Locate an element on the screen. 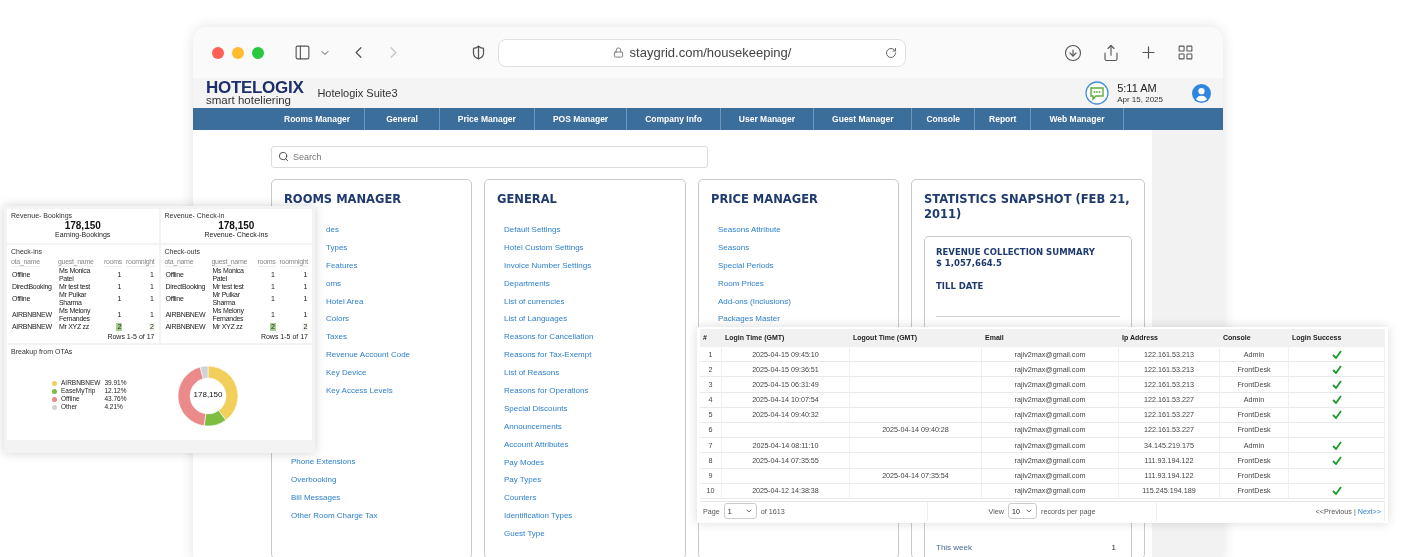  share-icon is located at coordinates (1111, 52).